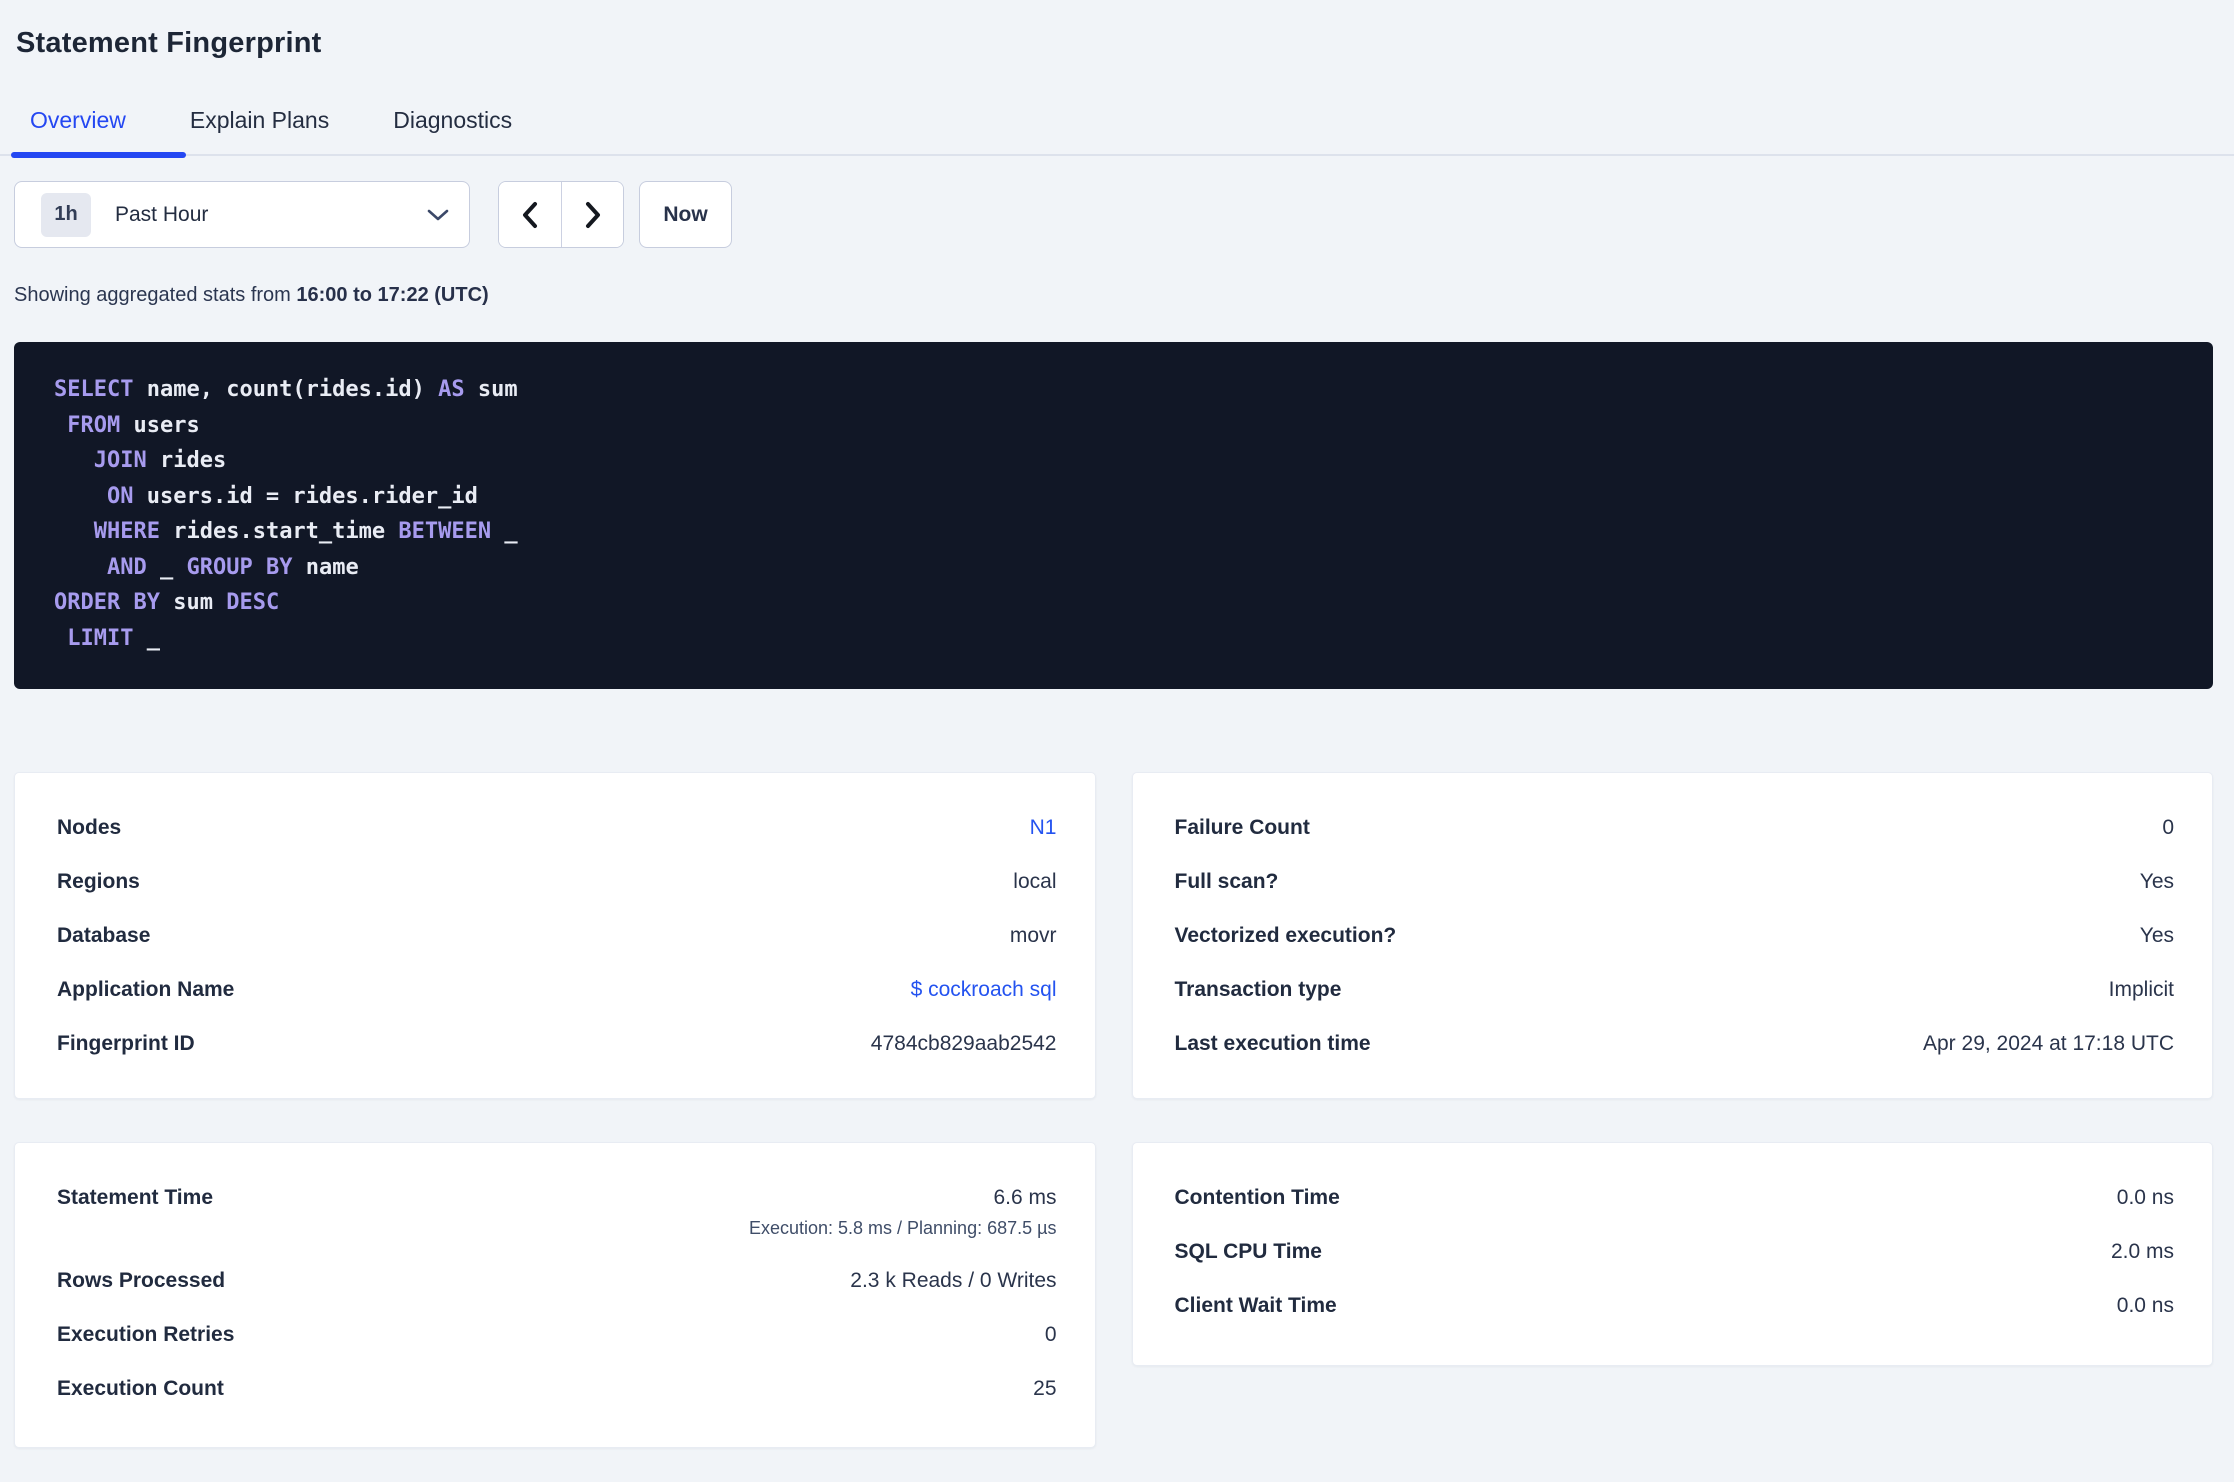 The width and height of the screenshot is (2234, 1482). What do you see at coordinates (1248, 1251) in the screenshot?
I see `label-sql-cpu-time: SQL CPU Time` at bounding box center [1248, 1251].